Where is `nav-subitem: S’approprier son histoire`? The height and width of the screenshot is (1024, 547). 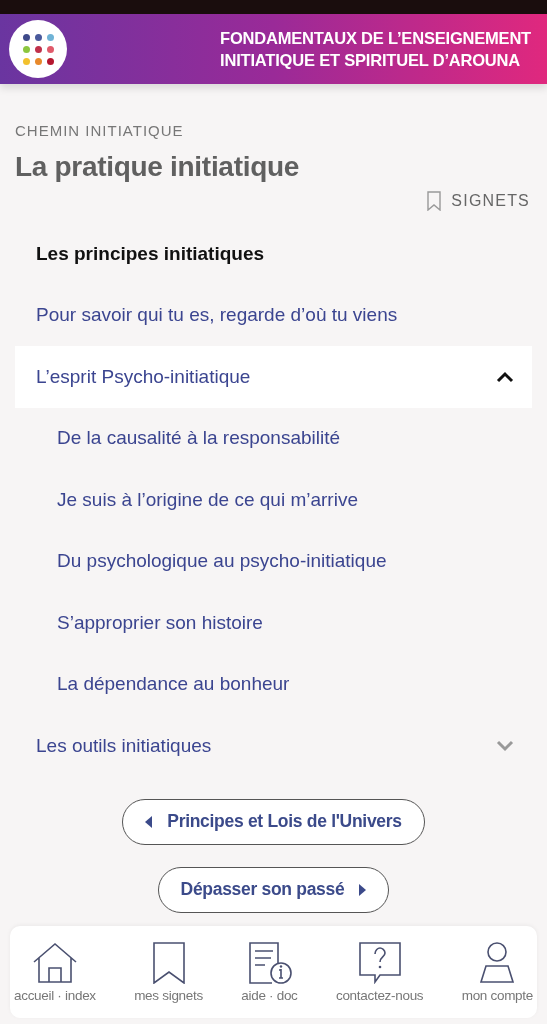
nav-subitem: S’approprier son histoire is located at coordinates (273, 623).